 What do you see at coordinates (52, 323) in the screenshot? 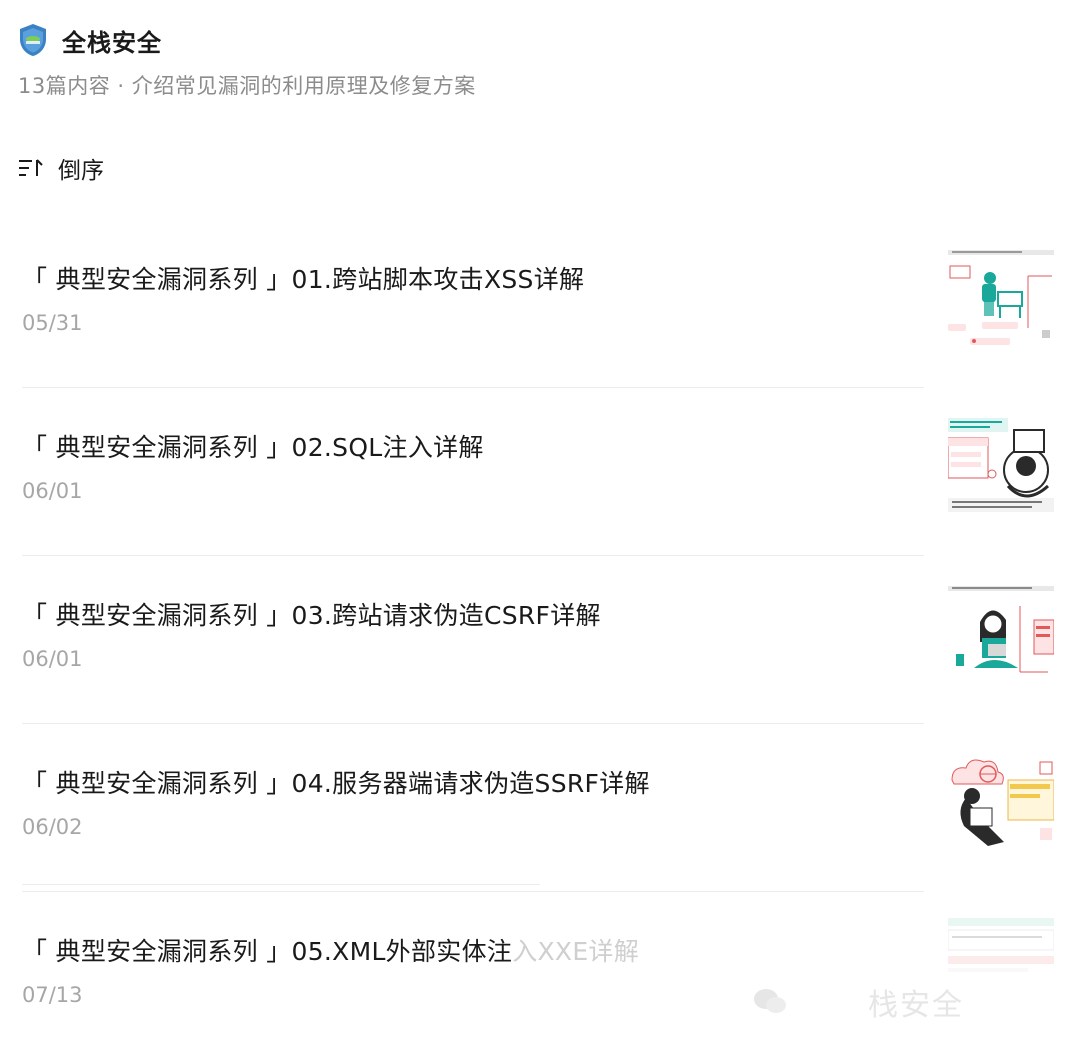
I see `article-date: 05/31` at bounding box center [52, 323].